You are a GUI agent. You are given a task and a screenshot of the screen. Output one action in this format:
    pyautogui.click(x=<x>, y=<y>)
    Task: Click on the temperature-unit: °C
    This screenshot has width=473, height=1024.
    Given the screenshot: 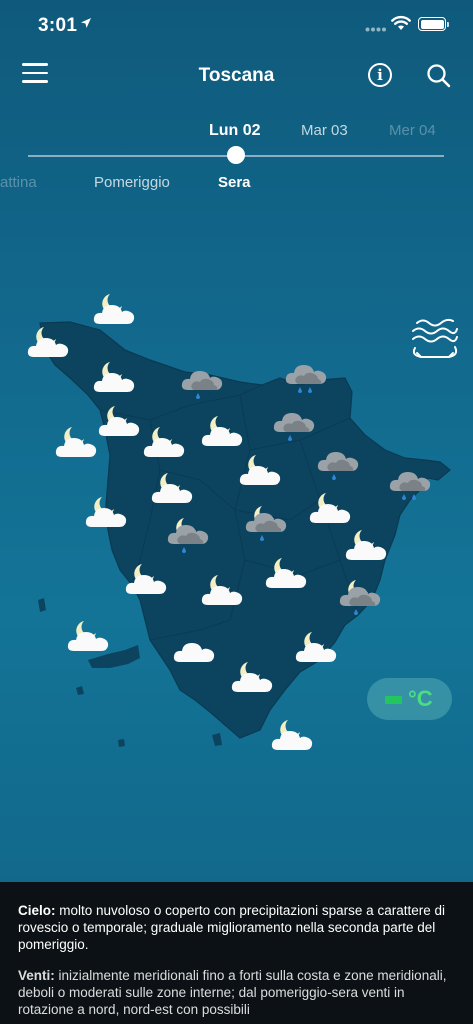 What is the action you would take?
    pyautogui.click(x=420, y=698)
    